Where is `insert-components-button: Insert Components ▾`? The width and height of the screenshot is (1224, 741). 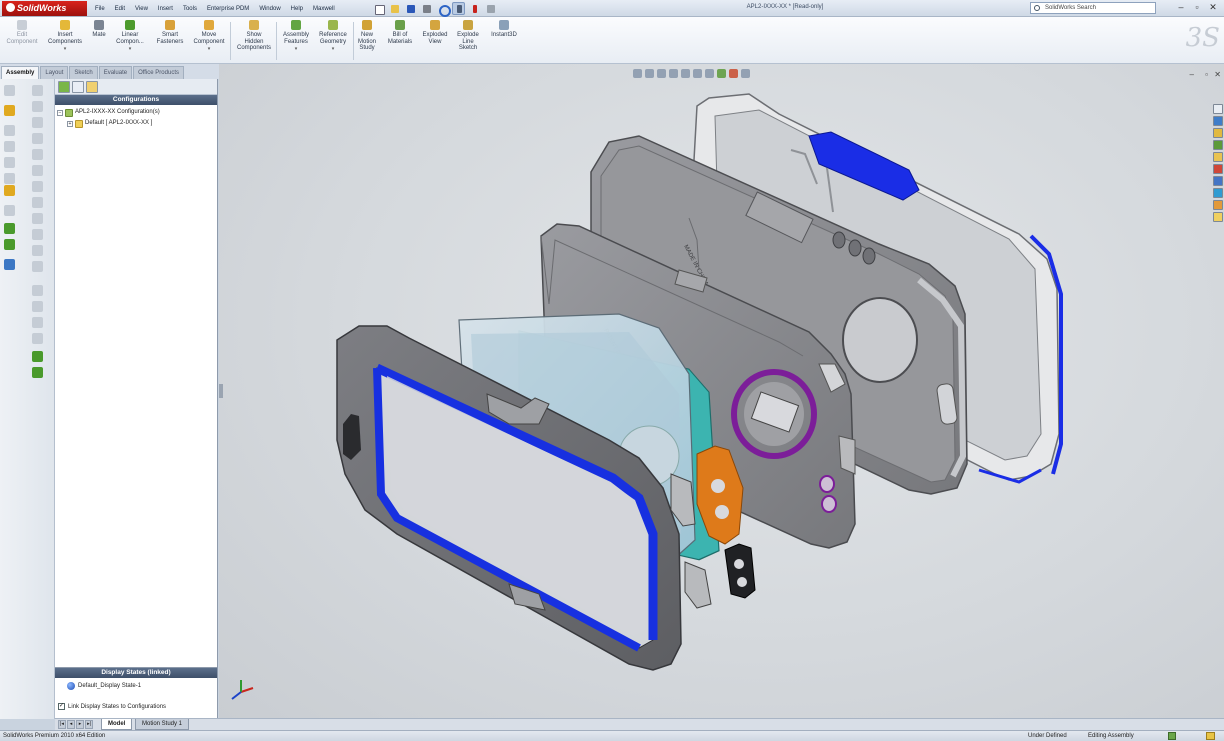 insert-components-button: Insert Components ▾ is located at coordinates (65, 42).